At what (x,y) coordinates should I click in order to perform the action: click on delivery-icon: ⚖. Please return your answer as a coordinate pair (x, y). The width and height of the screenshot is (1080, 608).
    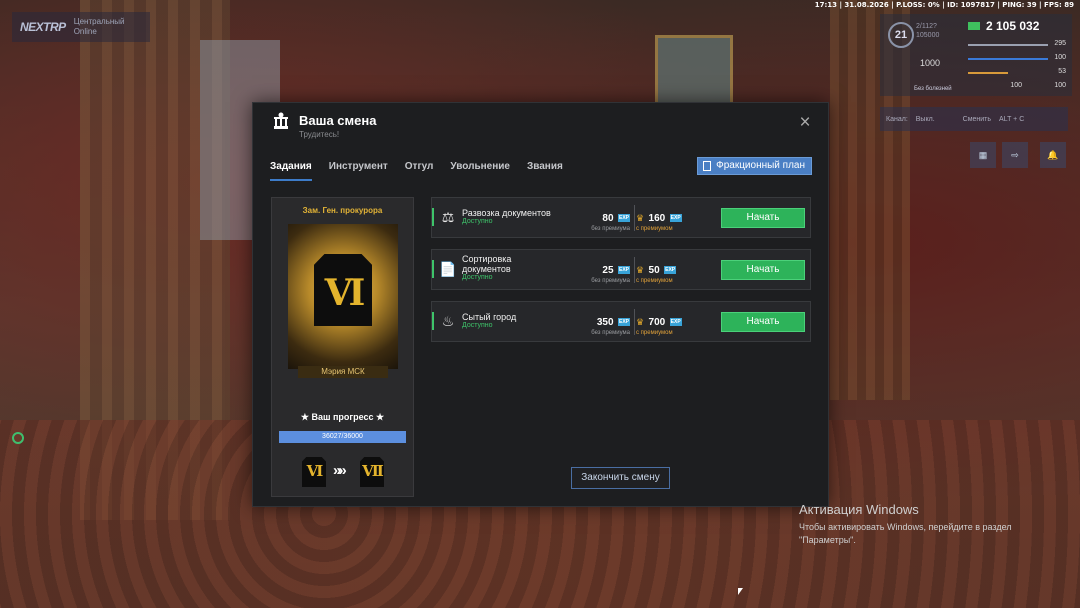
    Looking at the image, I should click on (448, 217).